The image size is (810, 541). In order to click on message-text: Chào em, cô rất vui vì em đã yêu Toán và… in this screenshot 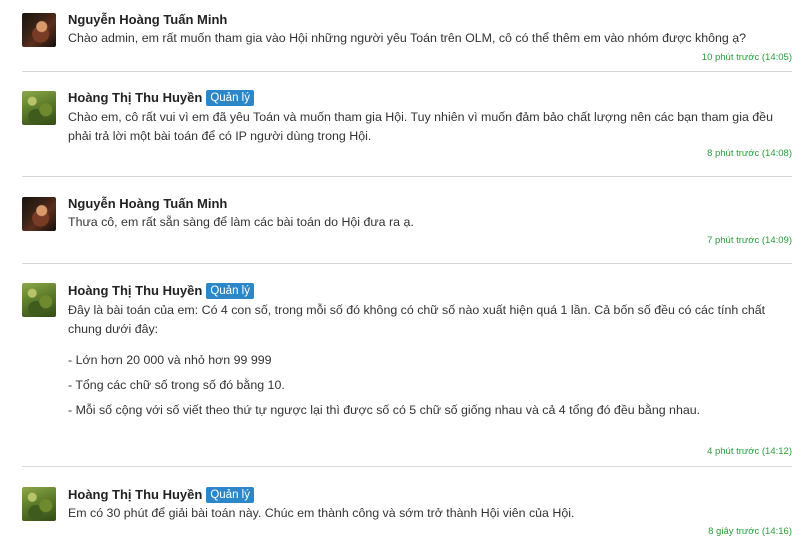, I will do `click(425, 127)`.